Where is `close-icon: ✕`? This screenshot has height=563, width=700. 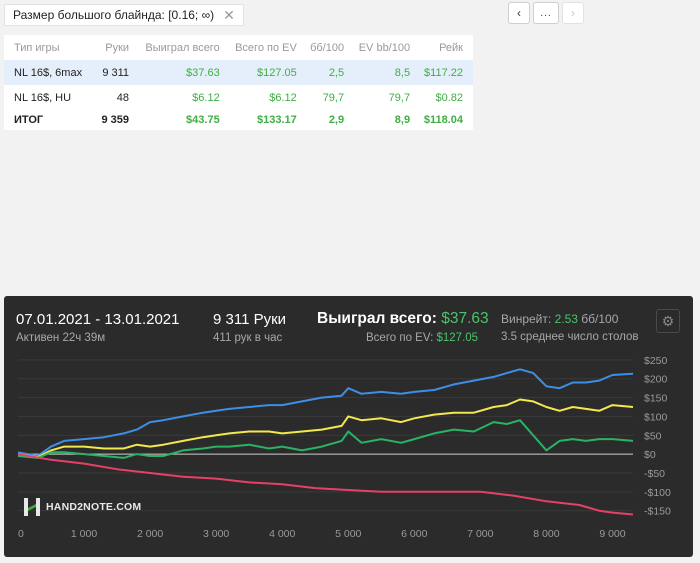
close-icon: ✕ is located at coordinates (229, 15).